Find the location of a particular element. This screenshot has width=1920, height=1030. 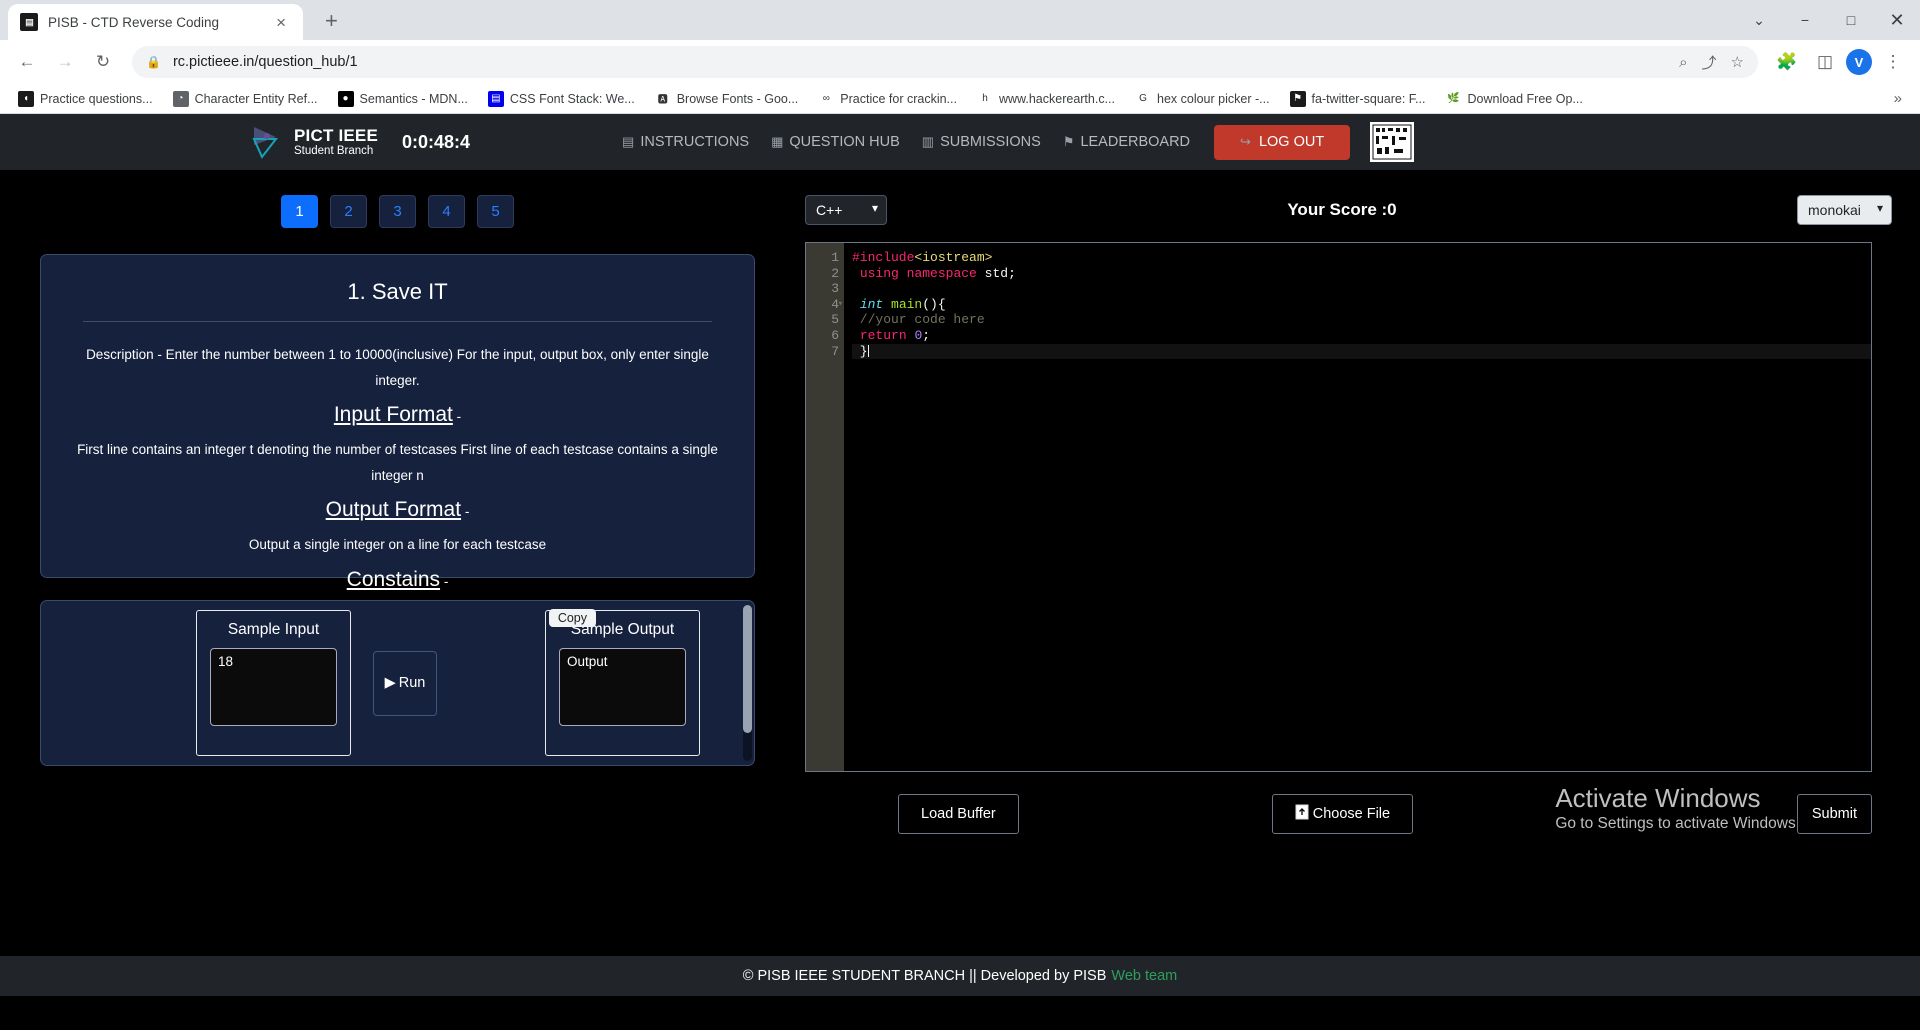

logout-button: ↪ LOG OUT is located at coordinates (1282, 142).